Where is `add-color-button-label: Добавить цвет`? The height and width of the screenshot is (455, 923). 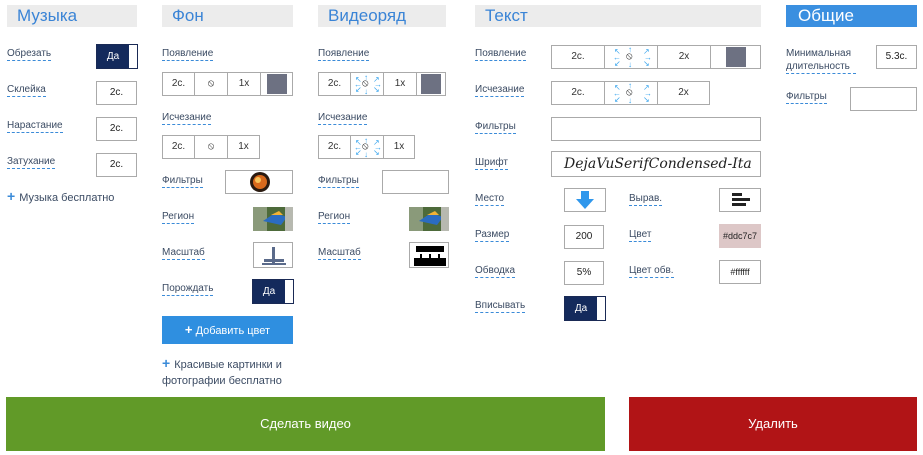 add-color-button-label: Добавить цвет is located at coordinates (233, 331).